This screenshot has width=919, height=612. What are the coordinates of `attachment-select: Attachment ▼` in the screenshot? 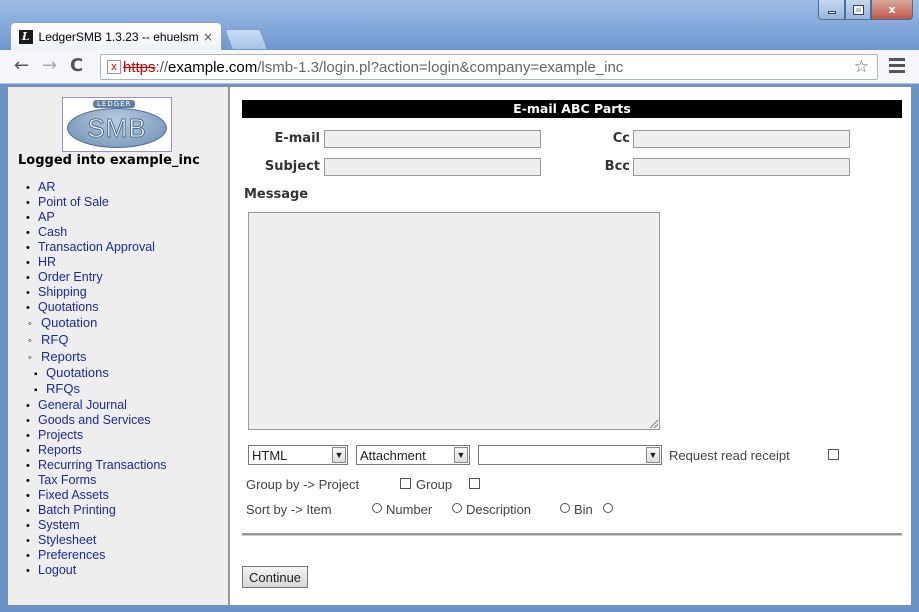 It's located at (413, 455).